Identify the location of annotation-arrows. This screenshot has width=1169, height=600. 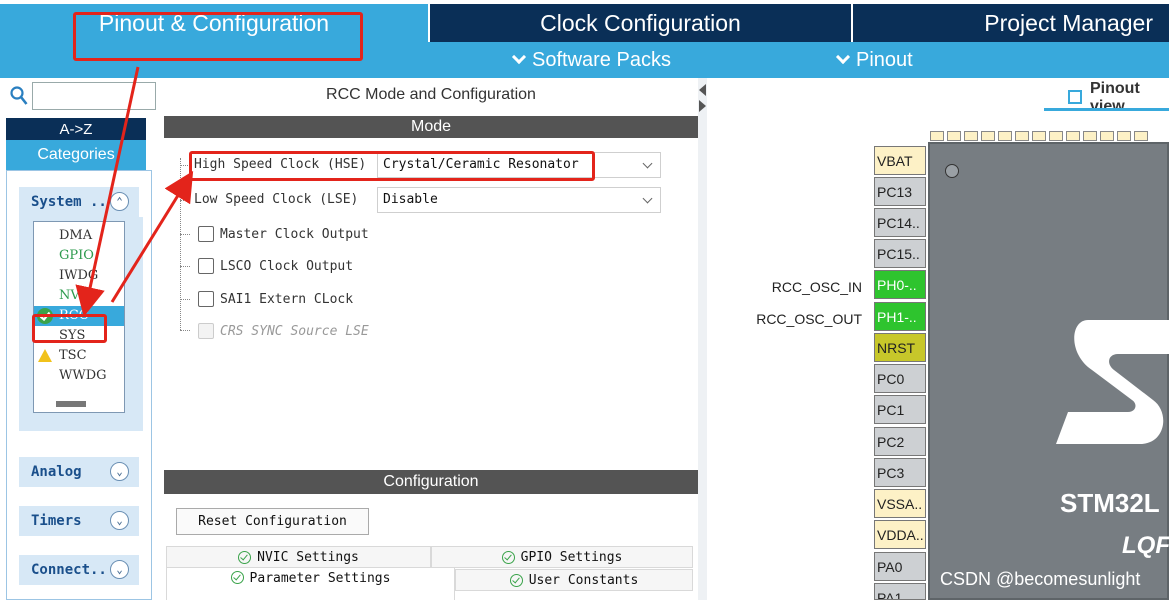
(134, 191).